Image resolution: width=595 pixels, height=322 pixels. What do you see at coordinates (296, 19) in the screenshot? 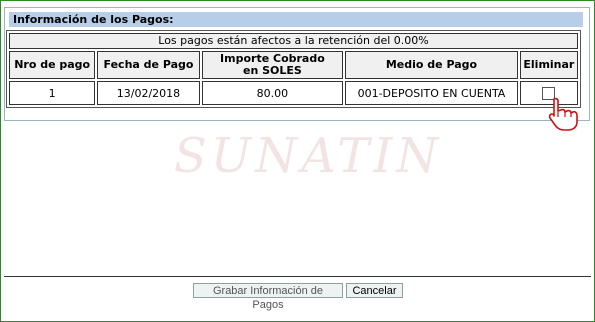
I see `section-title: Información de los Pagos:` at bounding box center [296, 19].